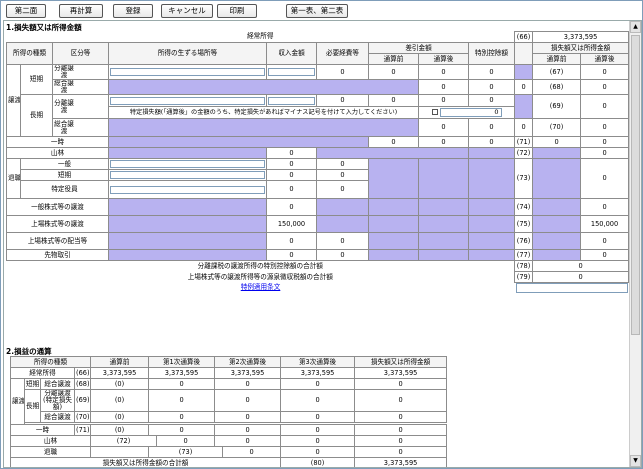 This screenshot has width=643, height=469. What do you see at coordinates (187, 189) in the screenshot?
I see `taishoku-tokutei-basho` at bounding box center [187, 189].